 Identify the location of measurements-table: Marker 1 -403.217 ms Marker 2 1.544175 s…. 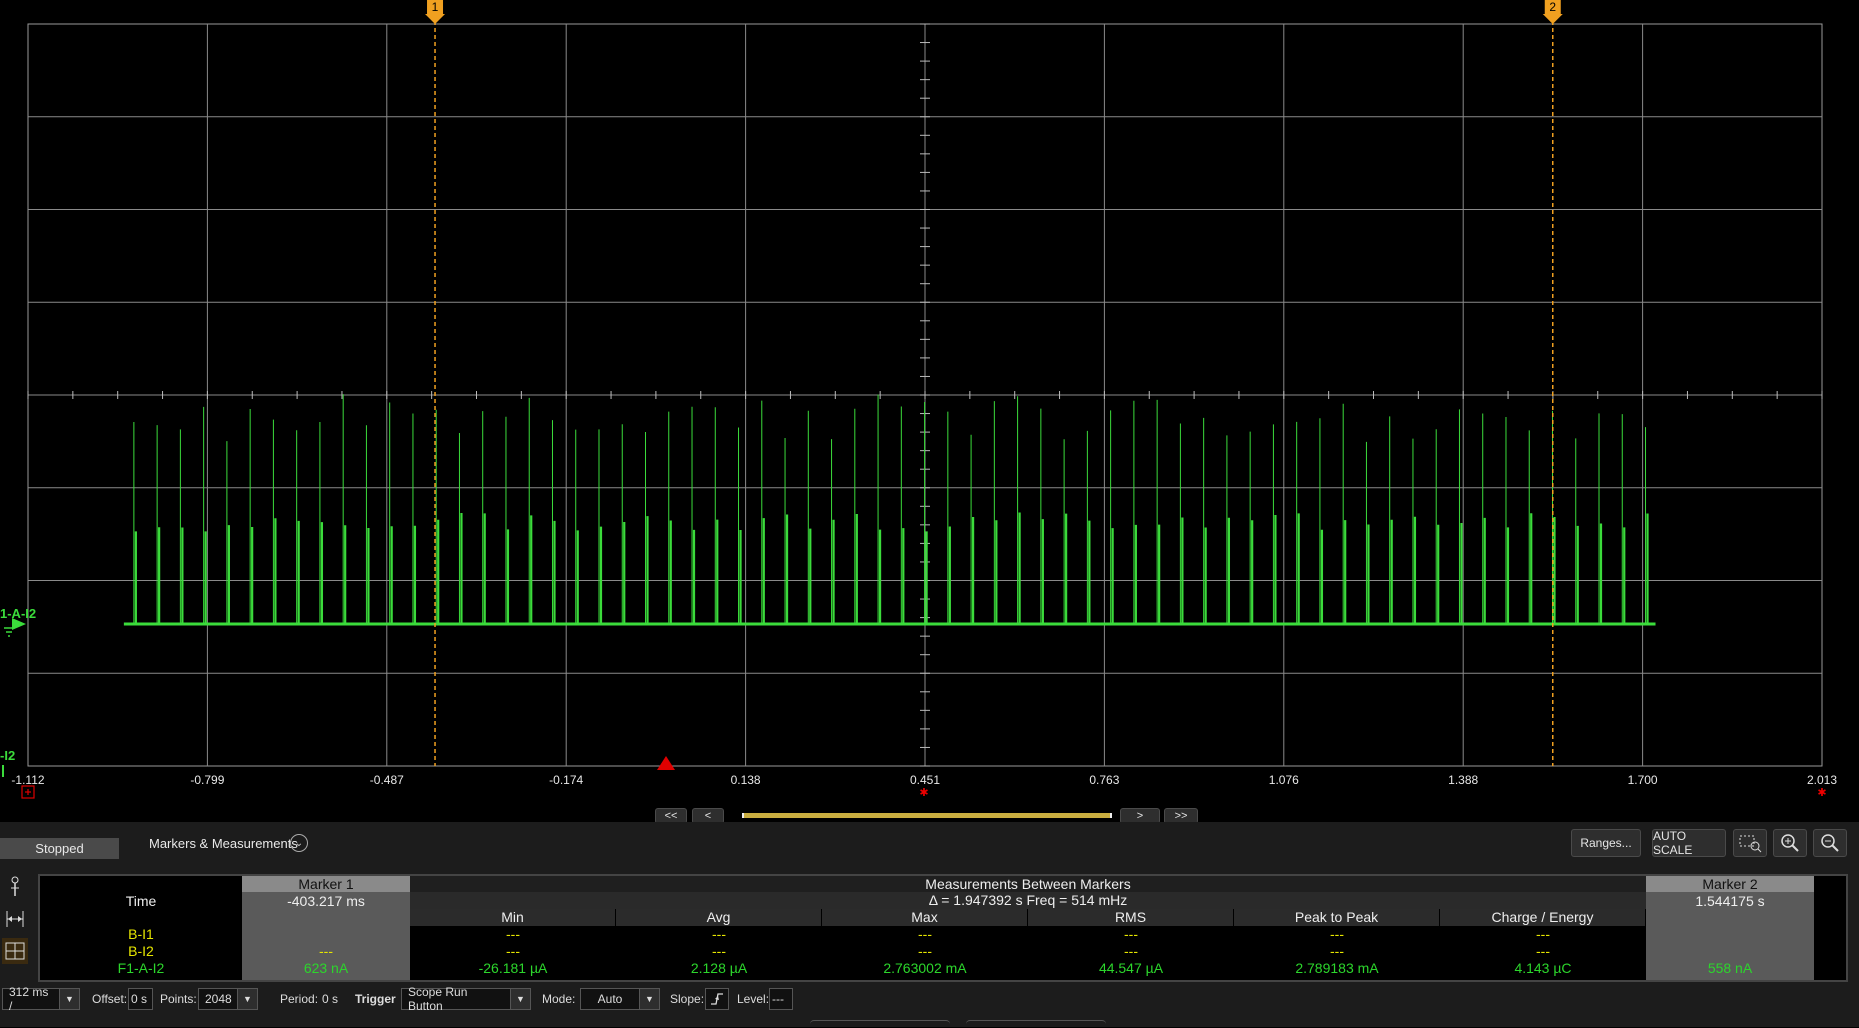
(943, 928).